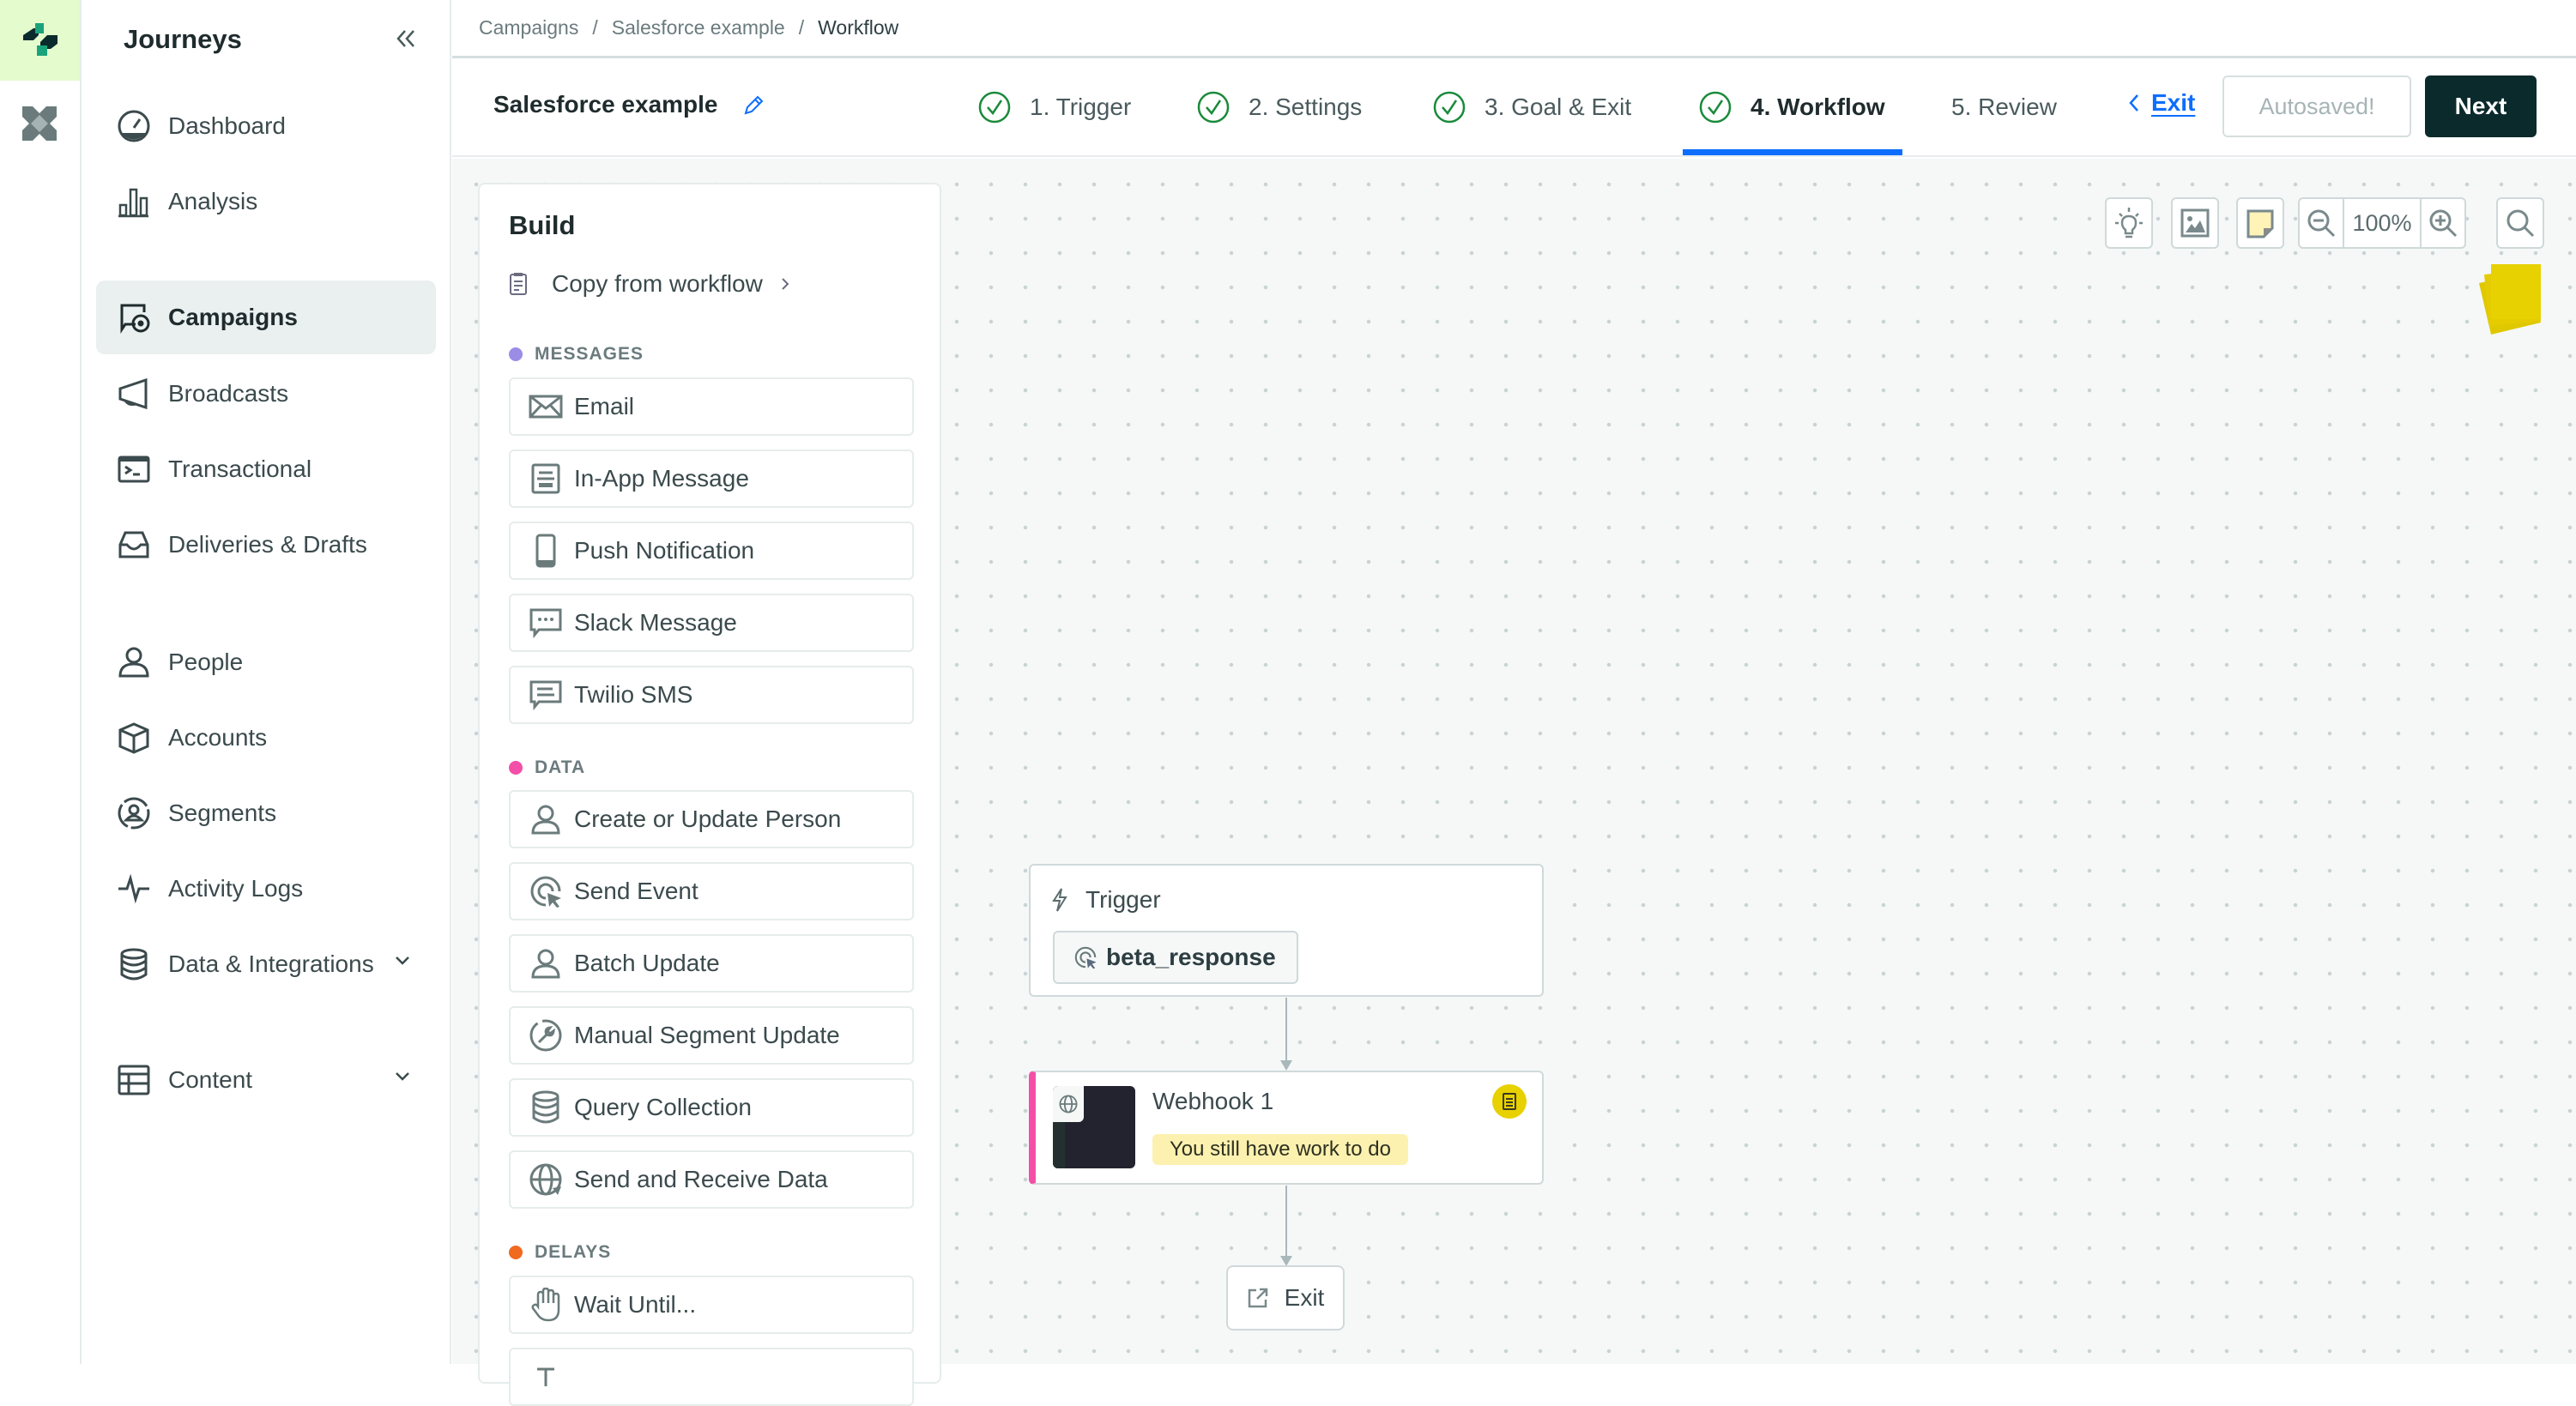 The height and width of the screenshot is (1406, 2576). Describe the element at coordinates (1106, 900) in the screenshot. I see `trigger-header: Trigger` at that location.